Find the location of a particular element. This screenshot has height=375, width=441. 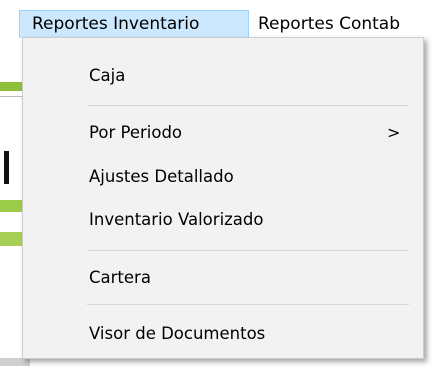

menu-item-label: Ajustes Detallado is located at coordinates (161, 176).